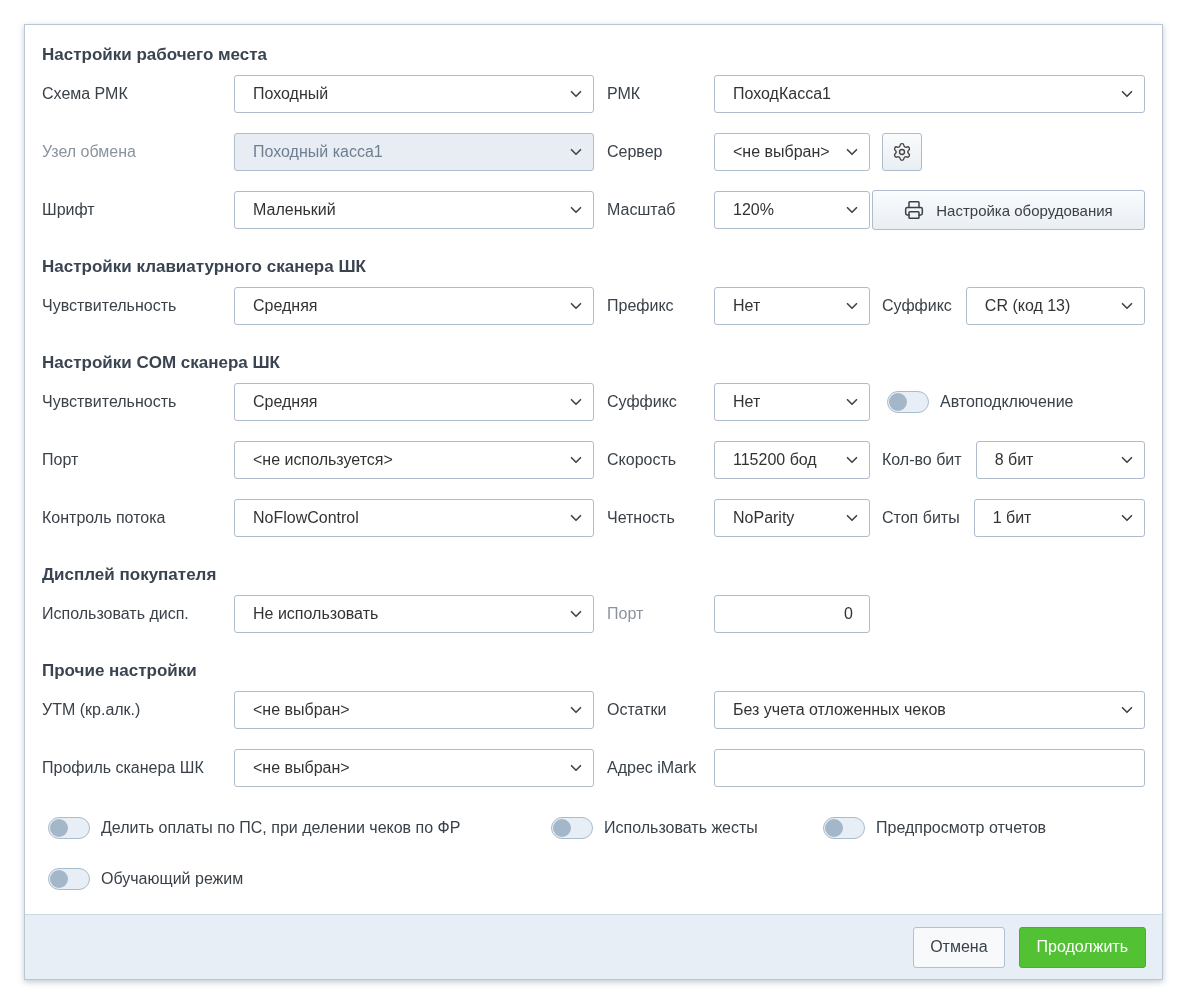 The height and width of the screenshot is (1006, 1187). Describe the element at coordinates (414, 210) in the screenshot. I see `dropdown-select: Маленький` at that location.